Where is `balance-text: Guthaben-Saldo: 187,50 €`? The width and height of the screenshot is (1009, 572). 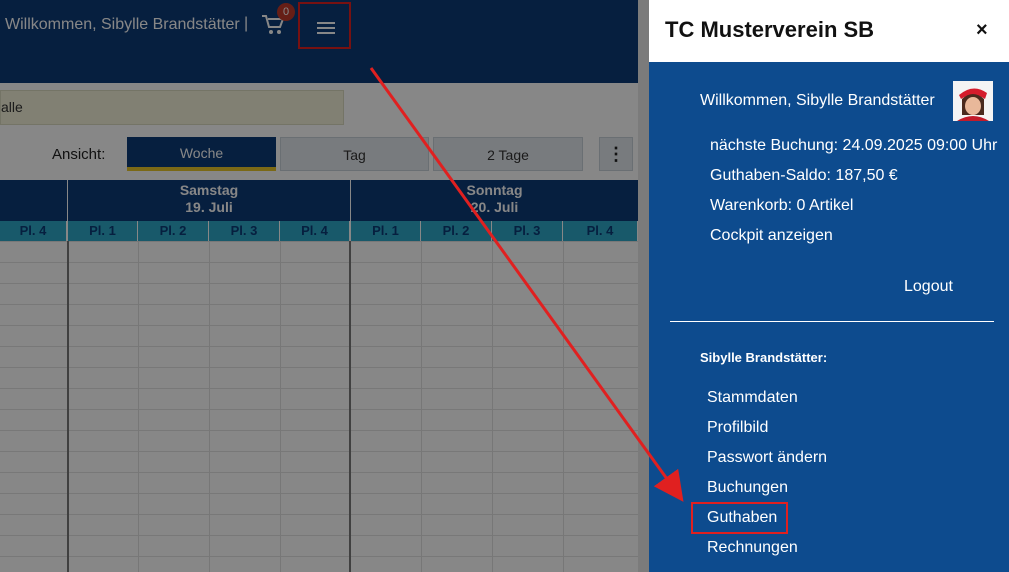 balance-text: Guthaben-Saldo: 187,50 € is located at coordinates (804, 175).